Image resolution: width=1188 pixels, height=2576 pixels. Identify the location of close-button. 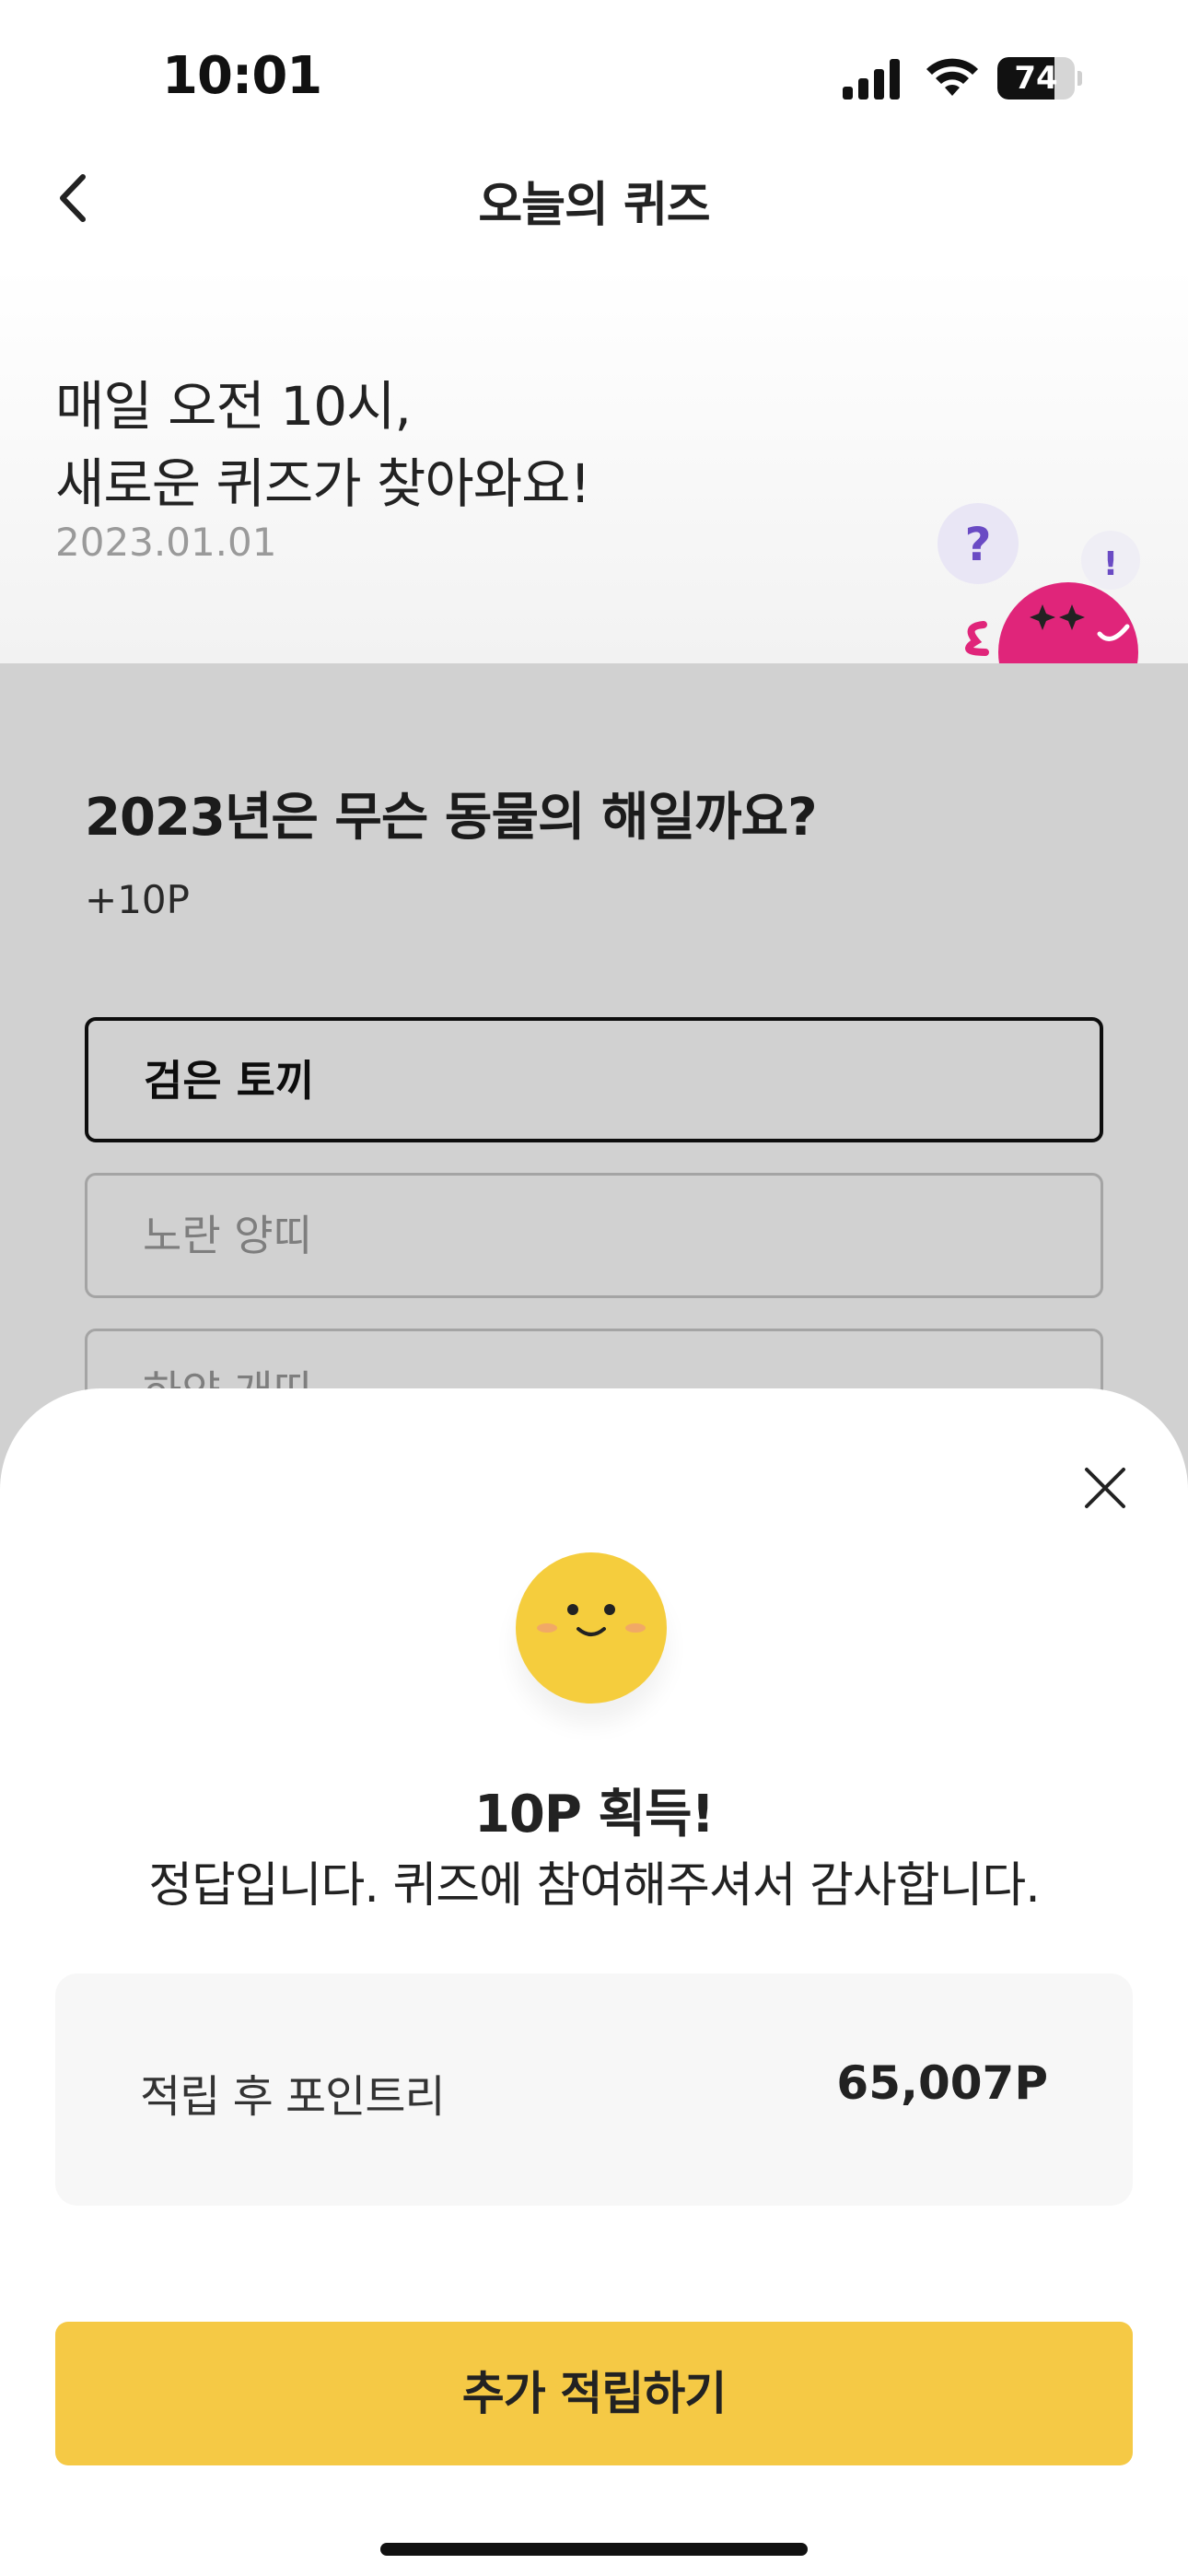
(1105, 1488).